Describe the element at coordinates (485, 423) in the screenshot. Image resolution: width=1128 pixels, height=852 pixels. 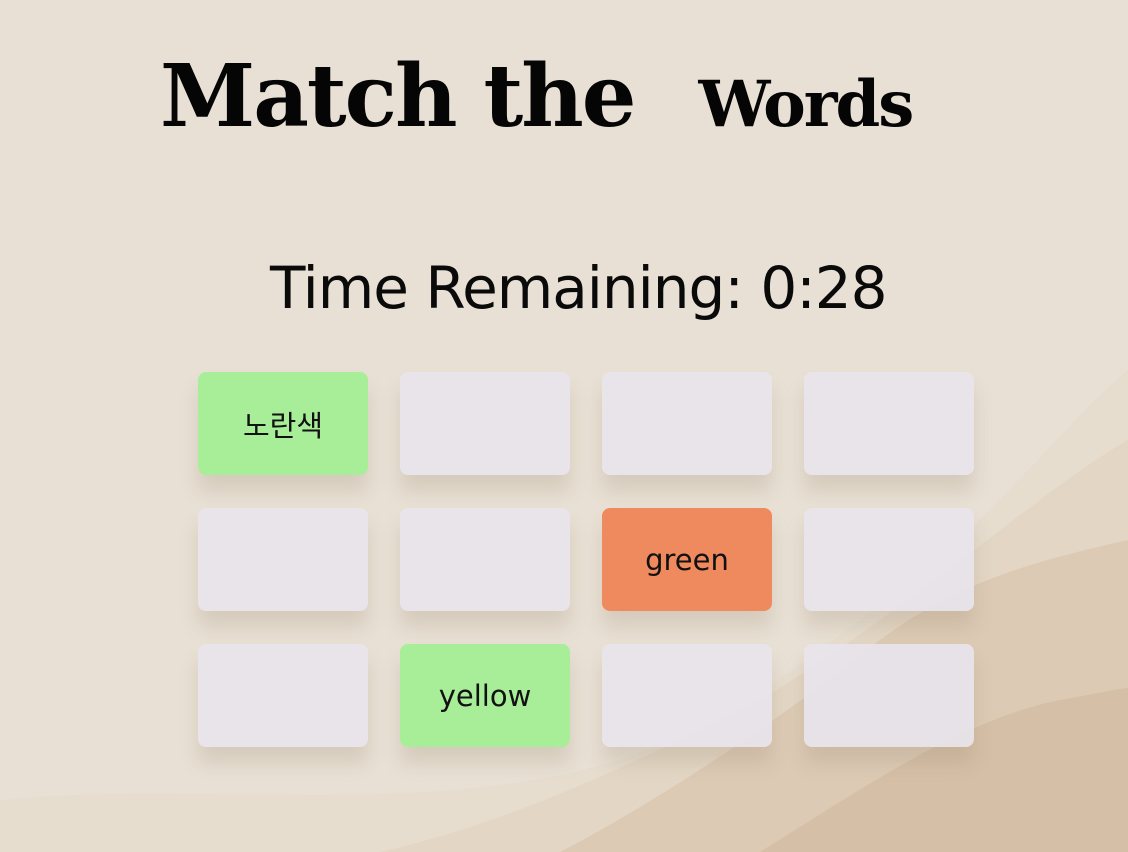
I see `card-r1-c2` at that location.